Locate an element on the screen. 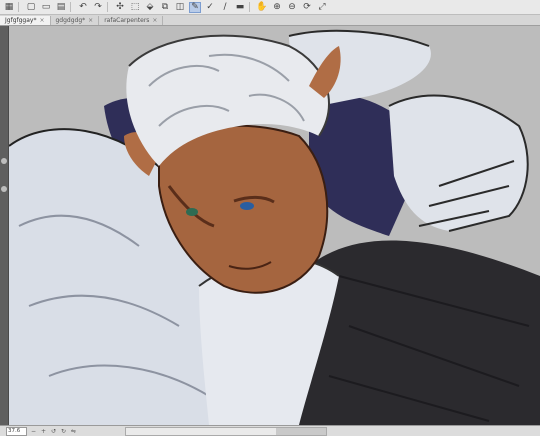  document-tabs: Jgfgfggay* × gdgdgdg* × rafaCarpenters × is located at coordinates (270, 20).